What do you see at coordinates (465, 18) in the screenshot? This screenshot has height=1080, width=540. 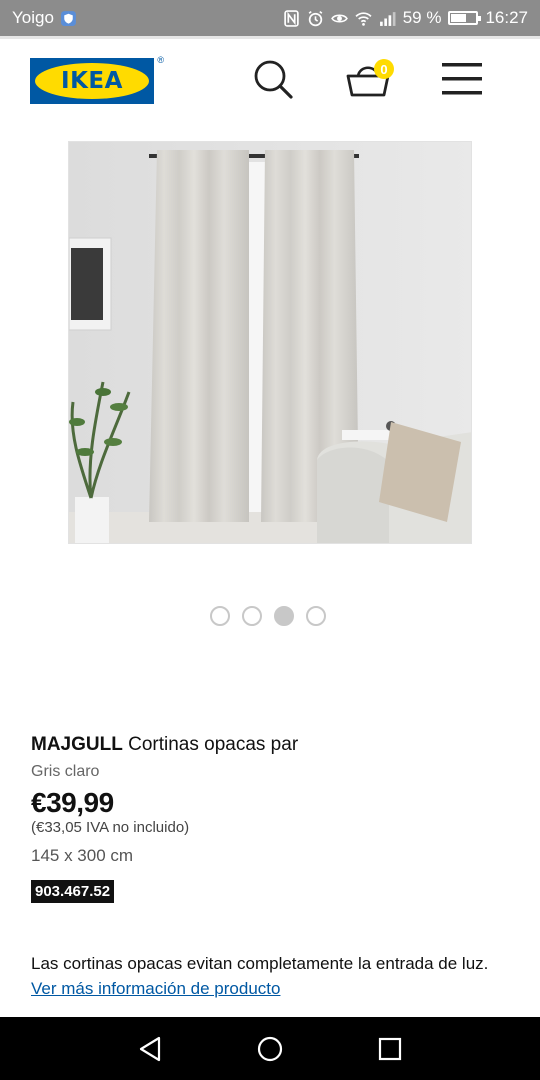 I see `battery-icon` at bounding box center [465, 18].